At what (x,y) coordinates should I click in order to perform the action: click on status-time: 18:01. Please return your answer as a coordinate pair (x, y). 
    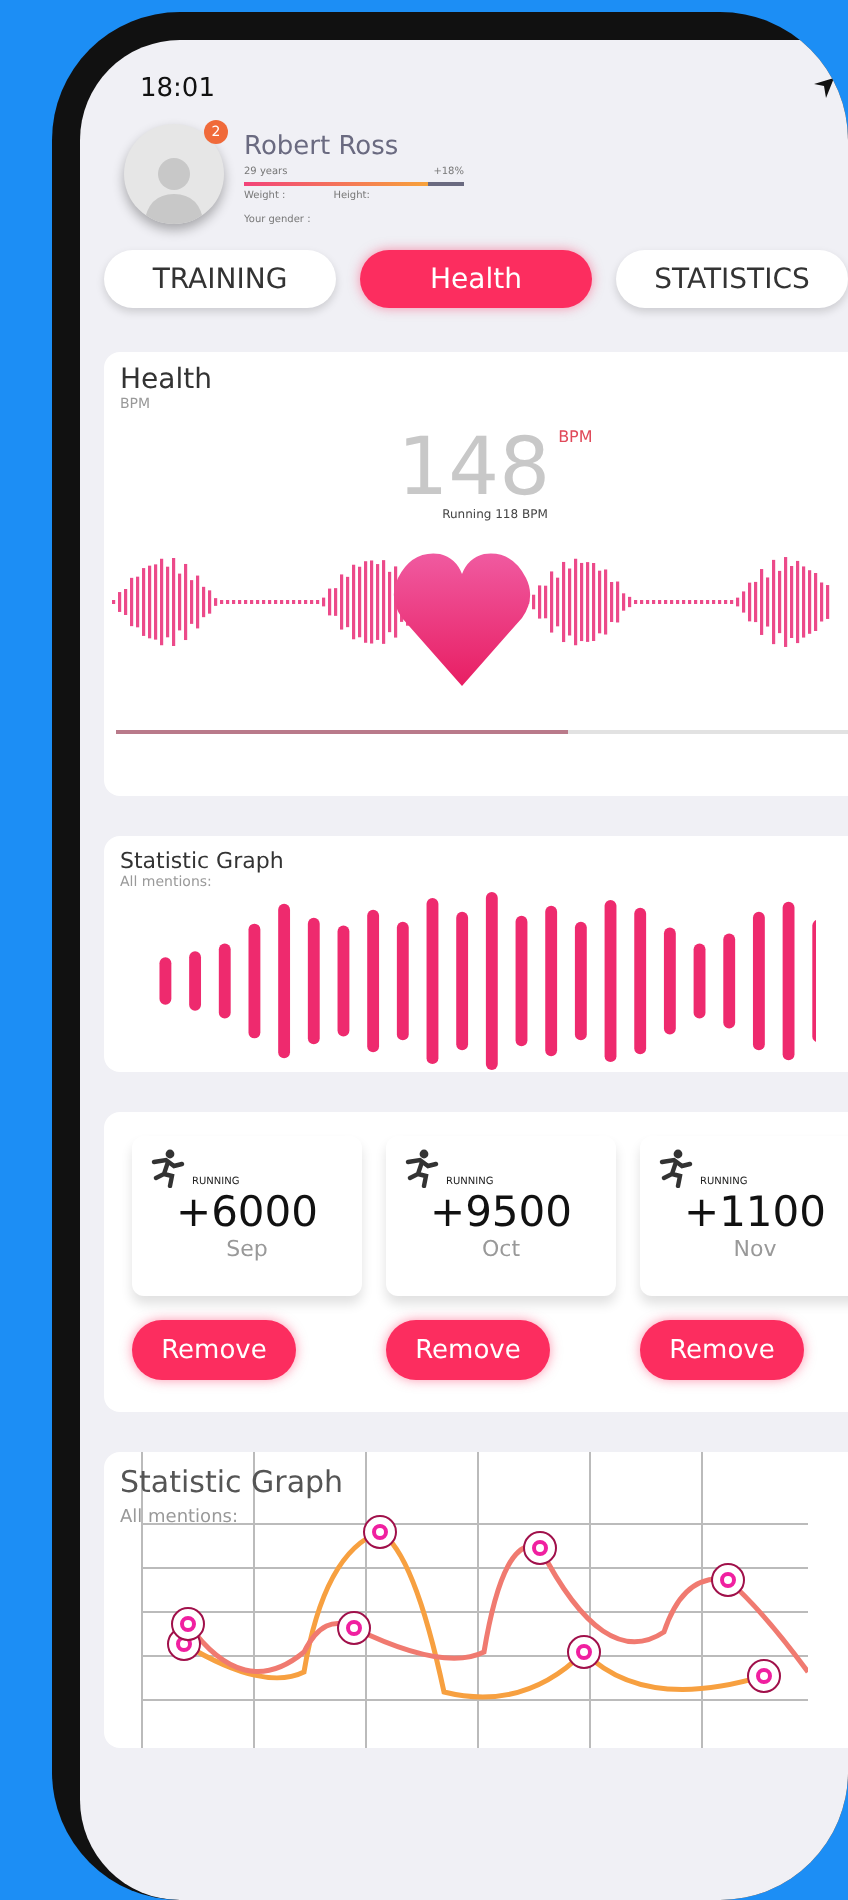
    Looking at the image, I should click on (177, 88).